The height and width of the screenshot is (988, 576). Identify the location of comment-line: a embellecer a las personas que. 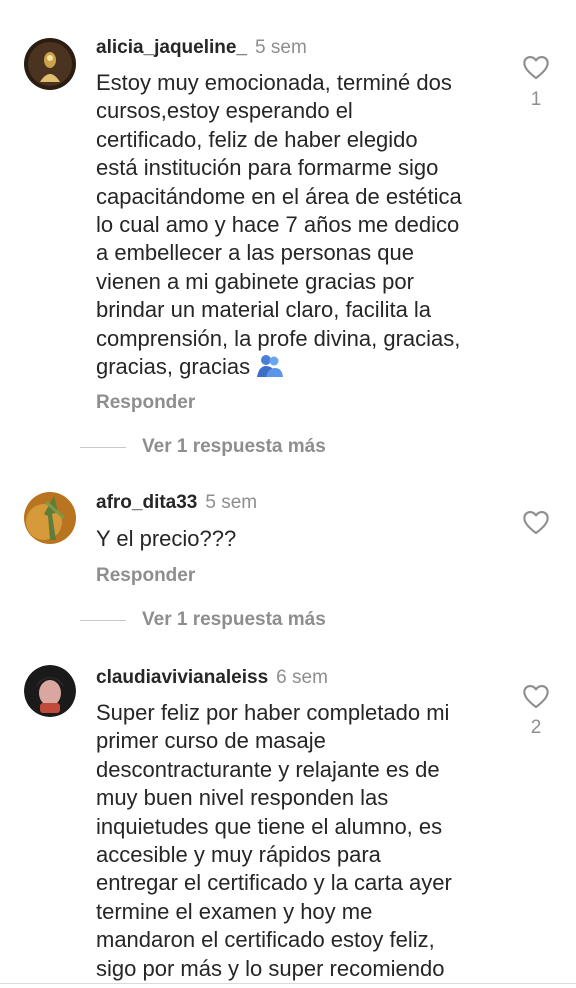
(255, 253).